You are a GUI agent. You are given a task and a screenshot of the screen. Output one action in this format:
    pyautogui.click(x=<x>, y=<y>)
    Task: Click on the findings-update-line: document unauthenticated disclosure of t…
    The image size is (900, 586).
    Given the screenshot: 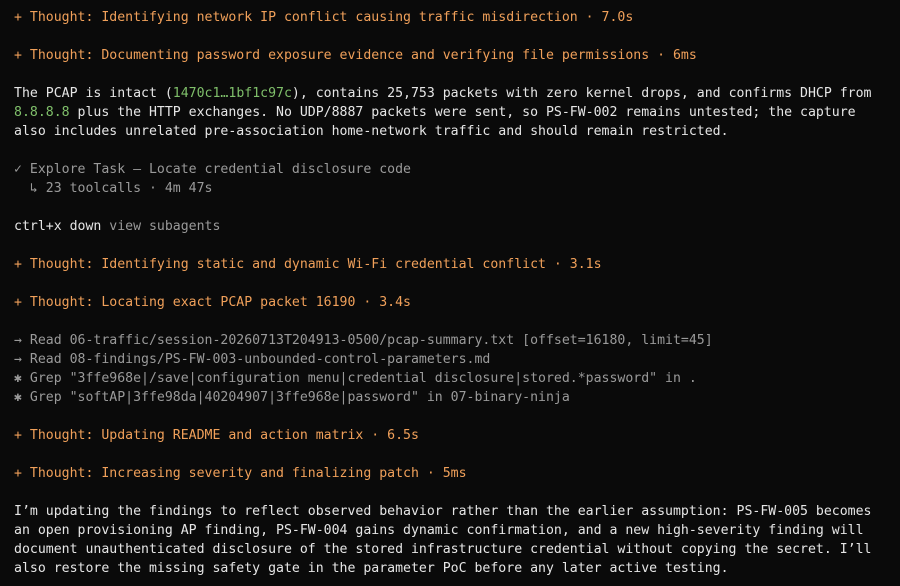 What is the action you would take?
    pyautogui.click(x=443, y=549)
    